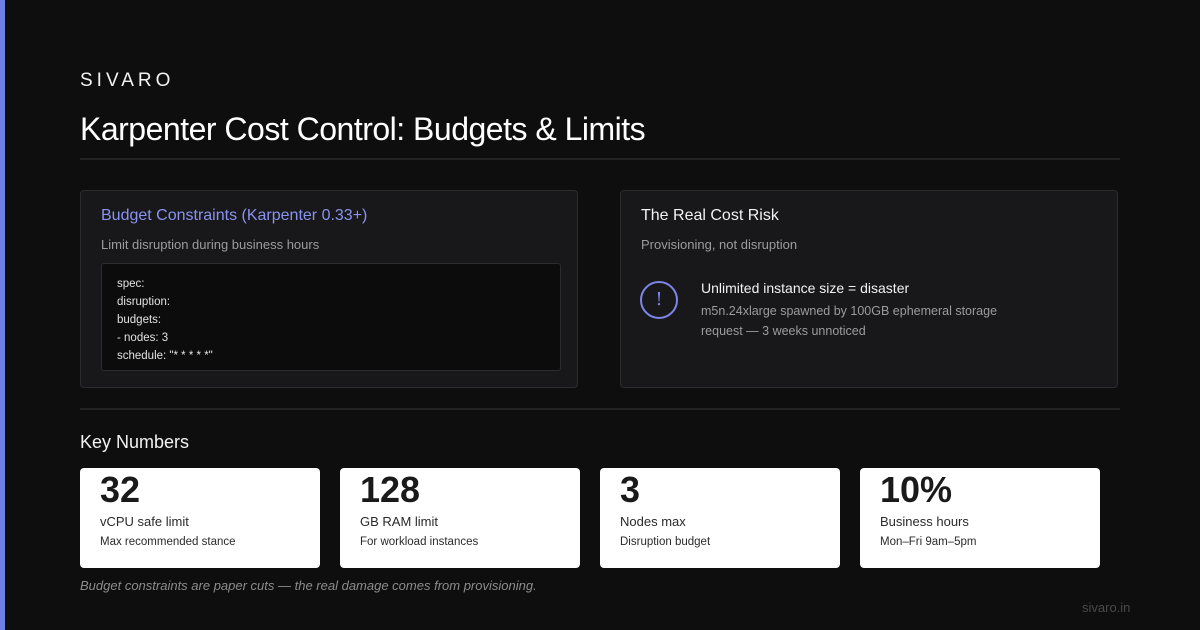  I want to click on stat-value: 128, so click(390, 489).